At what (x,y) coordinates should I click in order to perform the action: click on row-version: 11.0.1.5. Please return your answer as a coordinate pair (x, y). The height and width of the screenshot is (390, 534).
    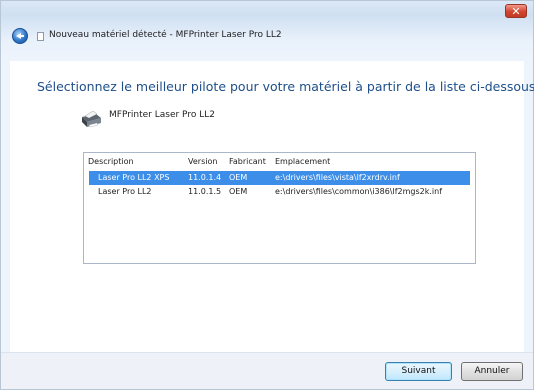
    Looking at the image, I should click on (205, 191).